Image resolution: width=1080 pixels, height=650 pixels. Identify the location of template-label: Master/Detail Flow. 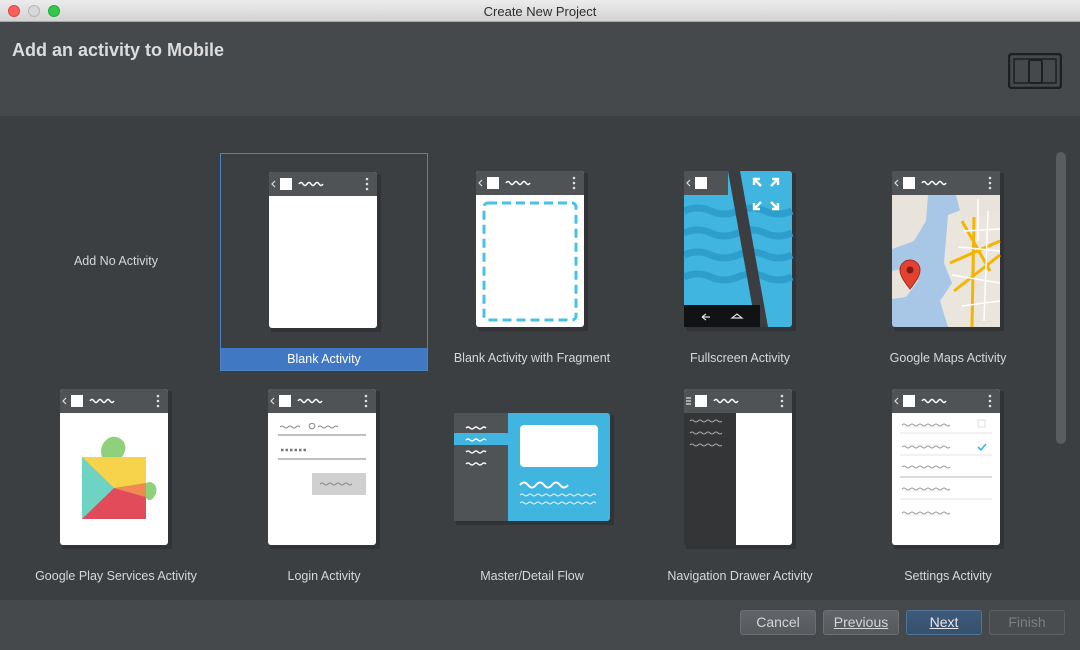
(532, 576).